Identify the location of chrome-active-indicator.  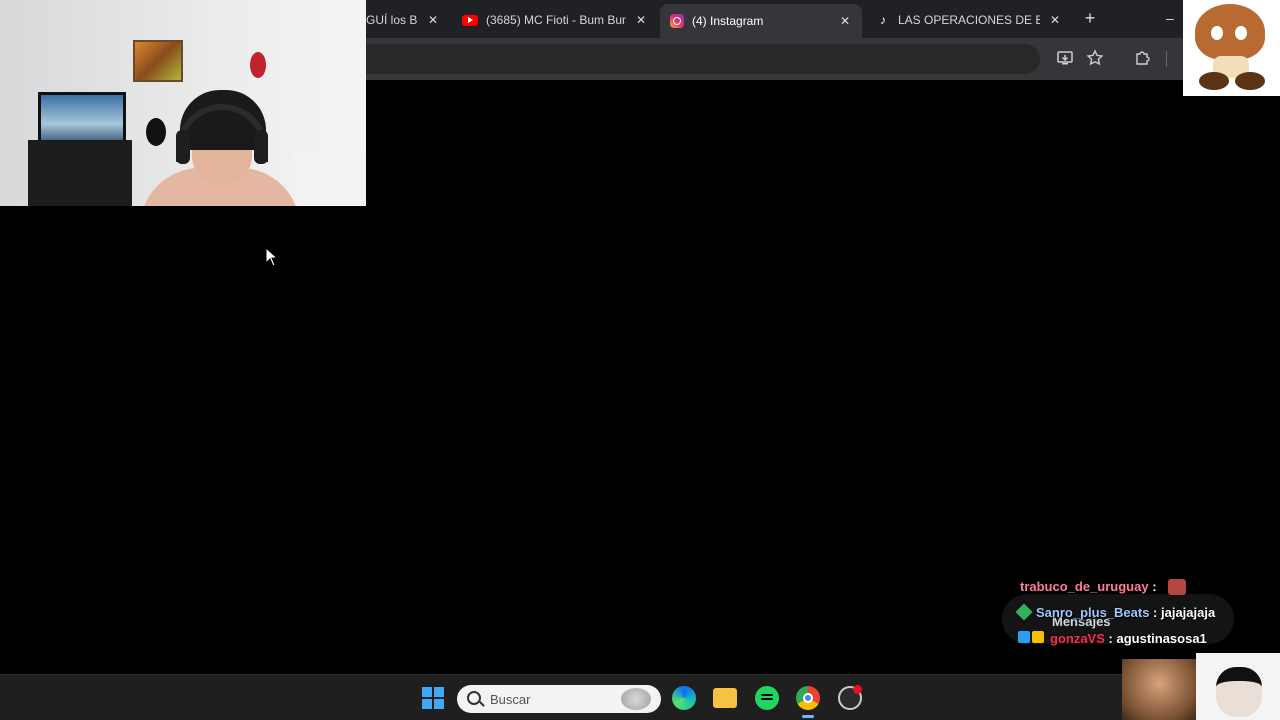
(808, 716).